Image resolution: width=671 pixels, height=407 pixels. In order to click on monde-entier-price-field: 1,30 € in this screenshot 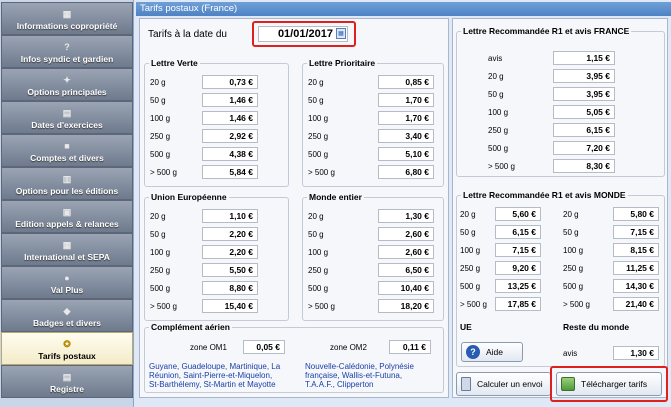, I will do `click(406, 216)`.